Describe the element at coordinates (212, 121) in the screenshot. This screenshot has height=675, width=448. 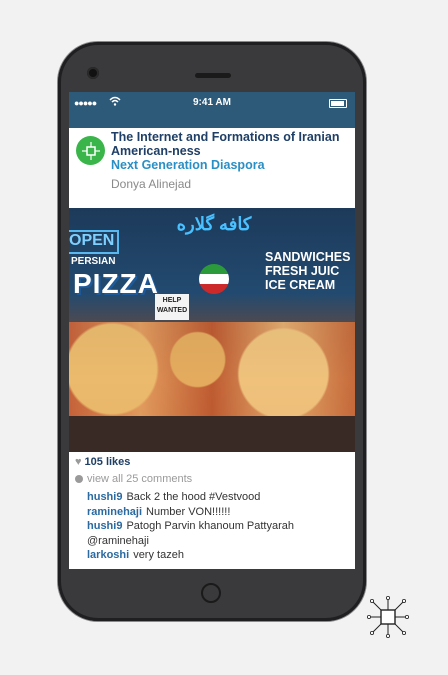
I see `nav-band` at that location.